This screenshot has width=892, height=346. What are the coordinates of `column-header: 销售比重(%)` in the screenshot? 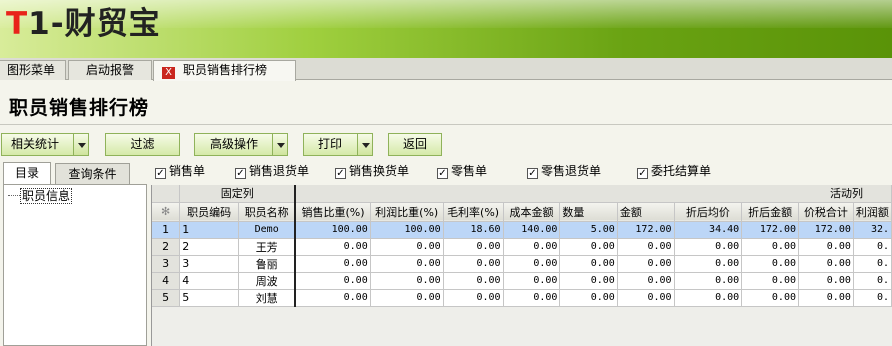 It's located at (333, 212).